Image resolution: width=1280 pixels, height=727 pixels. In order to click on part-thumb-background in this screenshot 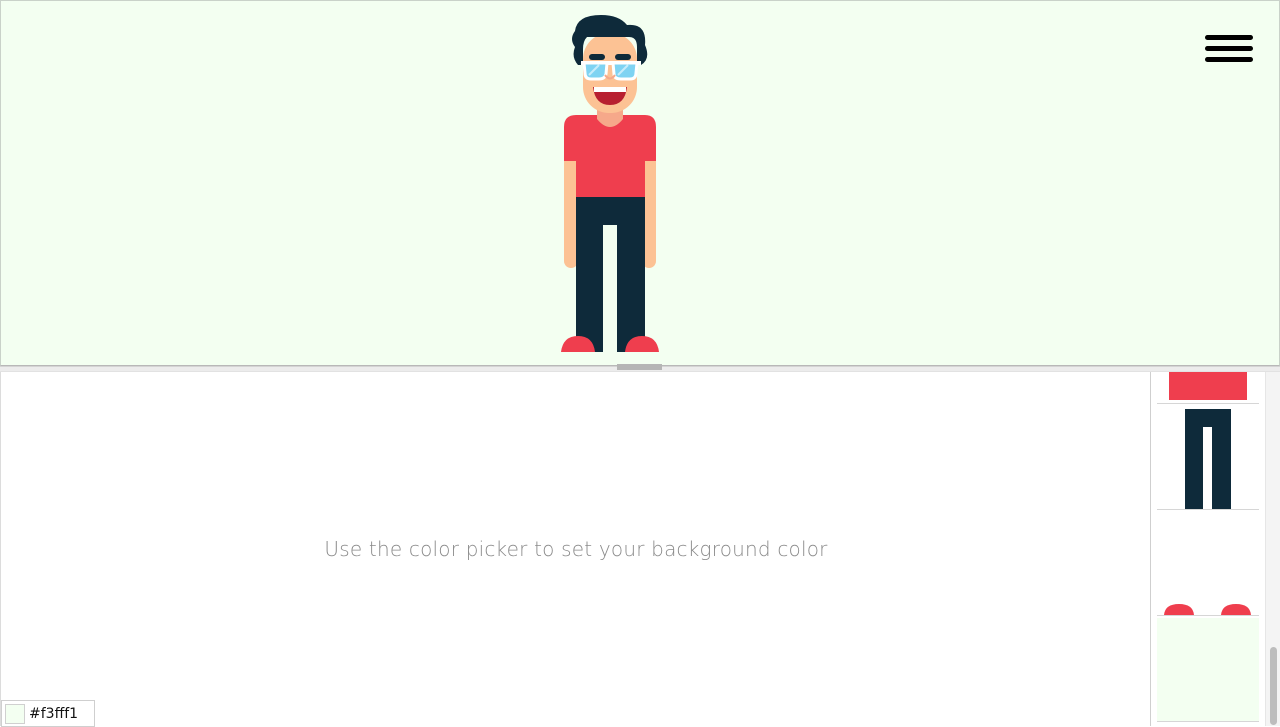, I will do `click(1208, 670)`.